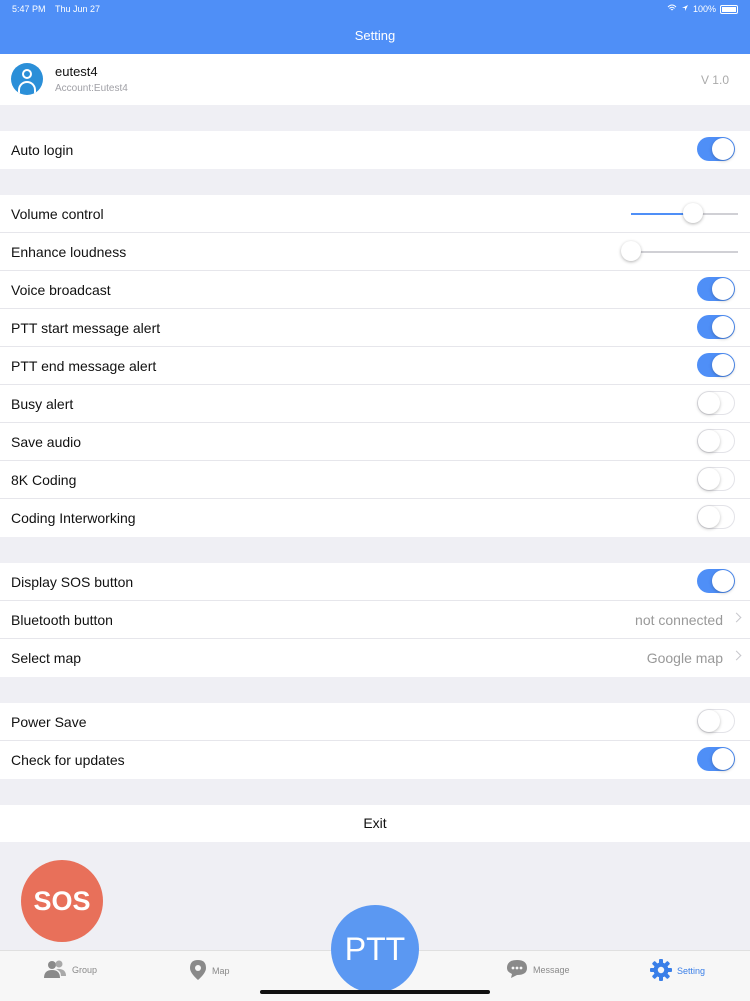  Describe the element at coordinates (76, 71) in the screenshot. I see `username: eutest4` at that location.